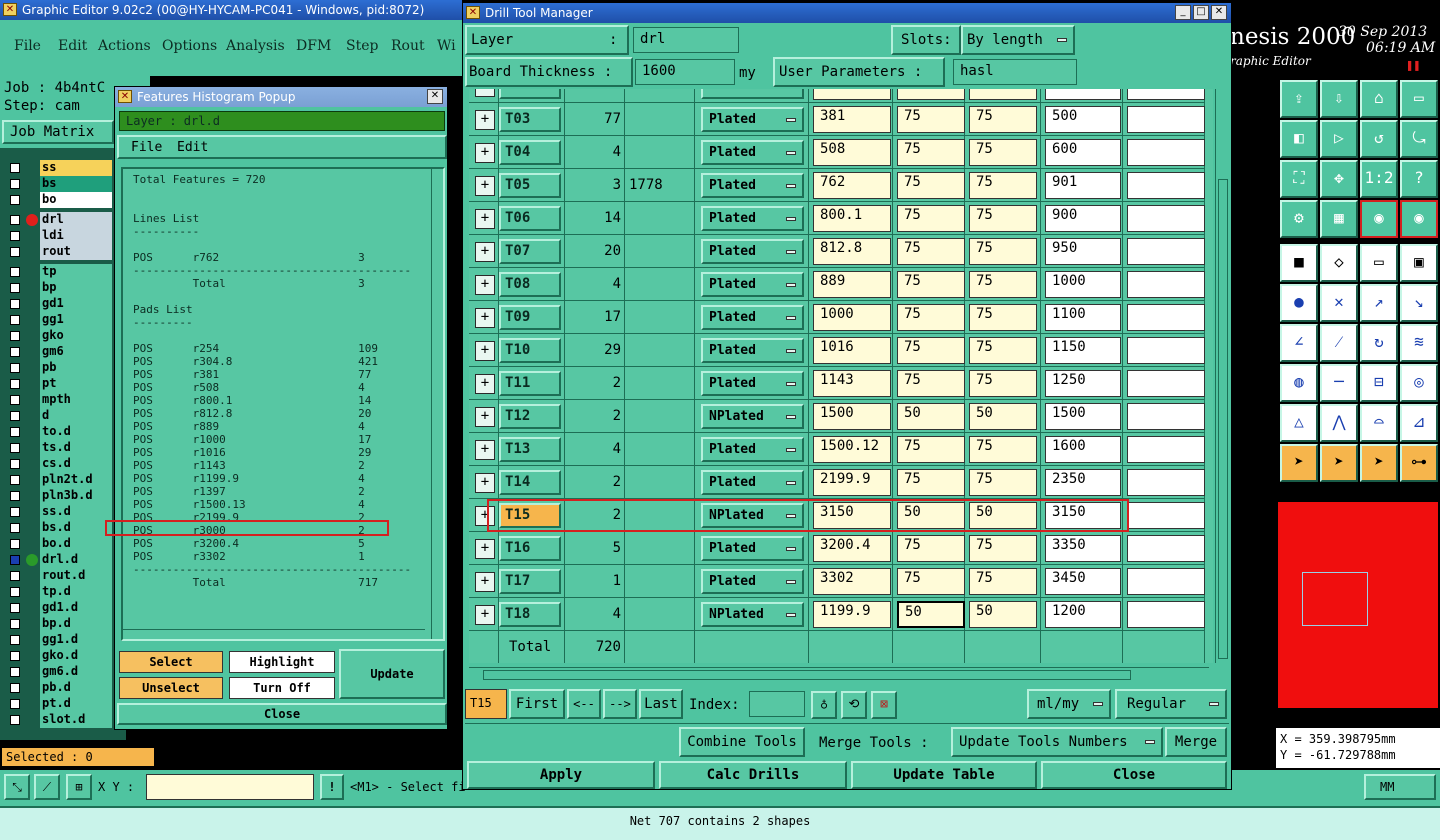  What do you see at coordinates (1419, 303) in the screenshot?
I see `delete-pad-icon: ↘` at bounding box center [1419, 303].